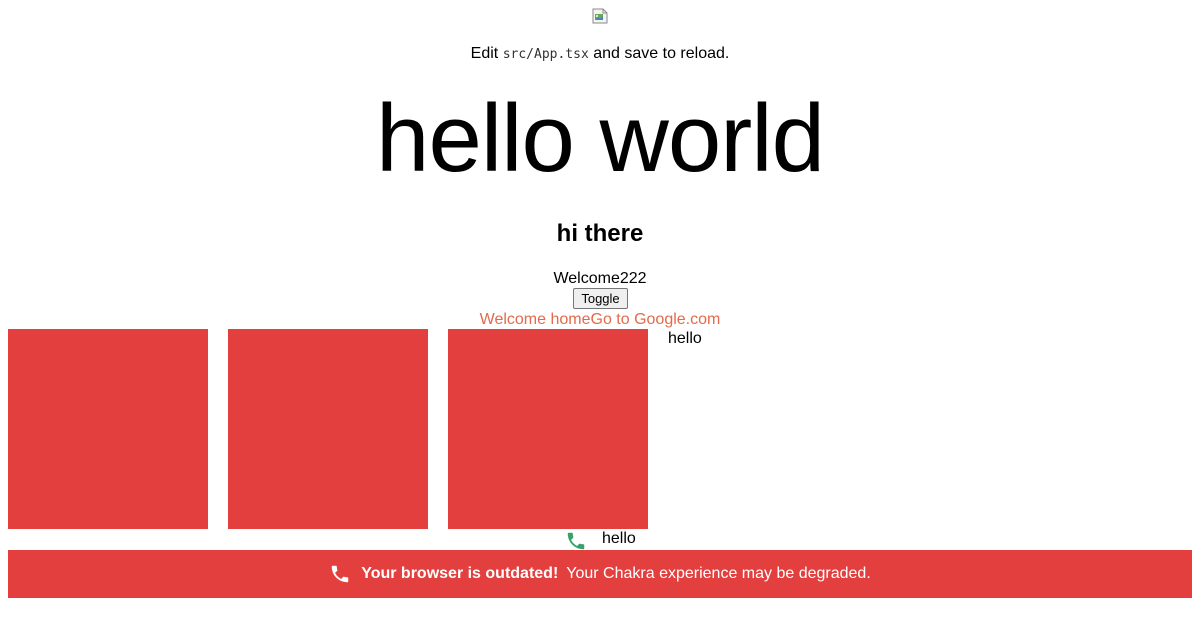 The width and height of the screenshot is (1200, 630). What do you see at coordinates (535, 319) in the screenshot?
I see `welcome-home-link: Welcome home` at bounding box center [535, 319].